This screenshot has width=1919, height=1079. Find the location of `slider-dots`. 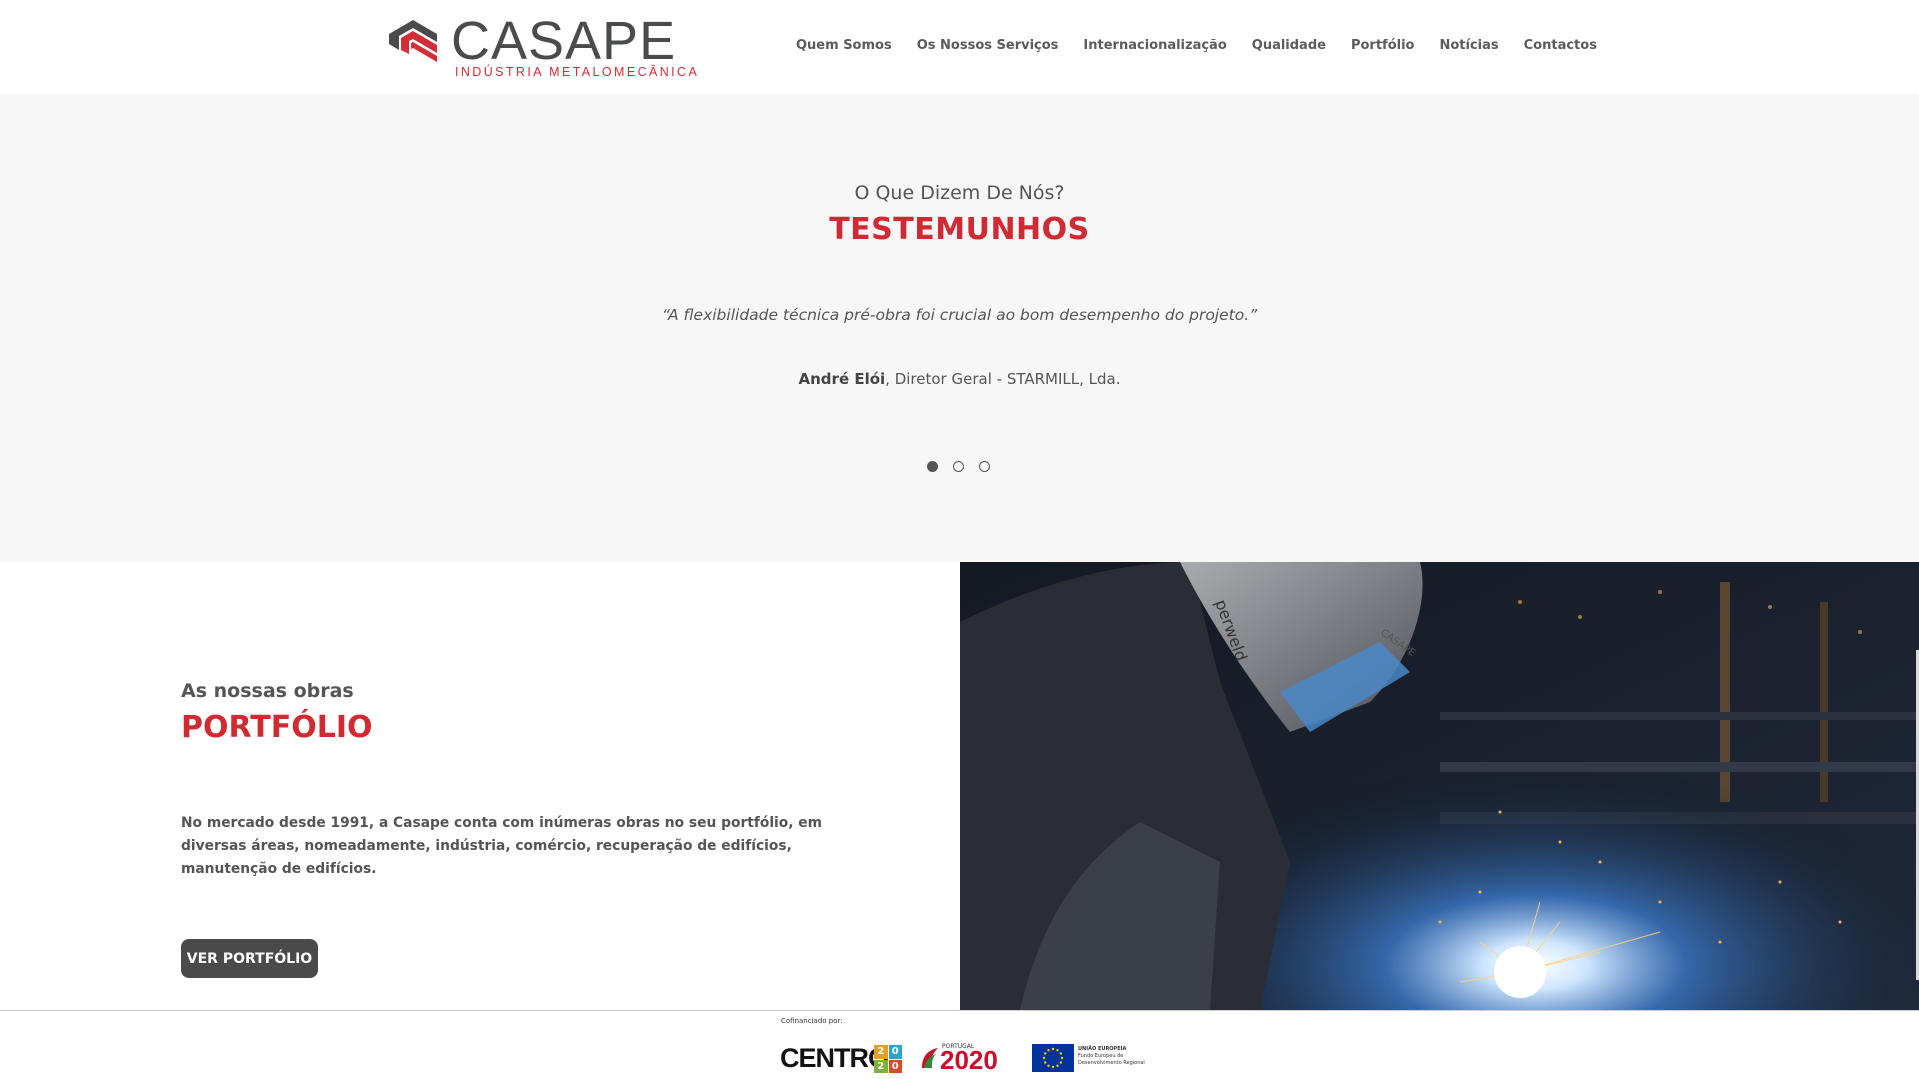

slider-dots is located at coordinates (959, 466).